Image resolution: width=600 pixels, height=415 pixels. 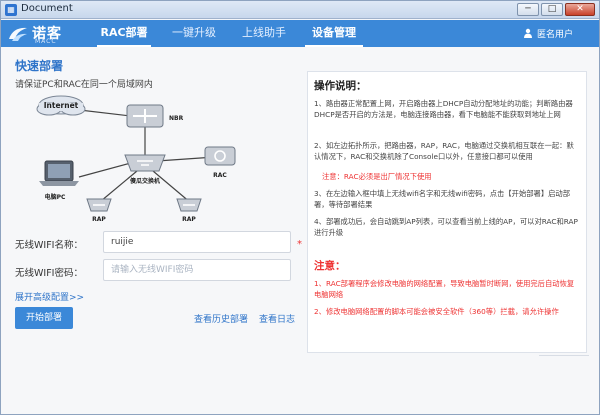 I want to click on tab-online-assistant: 上线助手, so click(x=264, y=33).